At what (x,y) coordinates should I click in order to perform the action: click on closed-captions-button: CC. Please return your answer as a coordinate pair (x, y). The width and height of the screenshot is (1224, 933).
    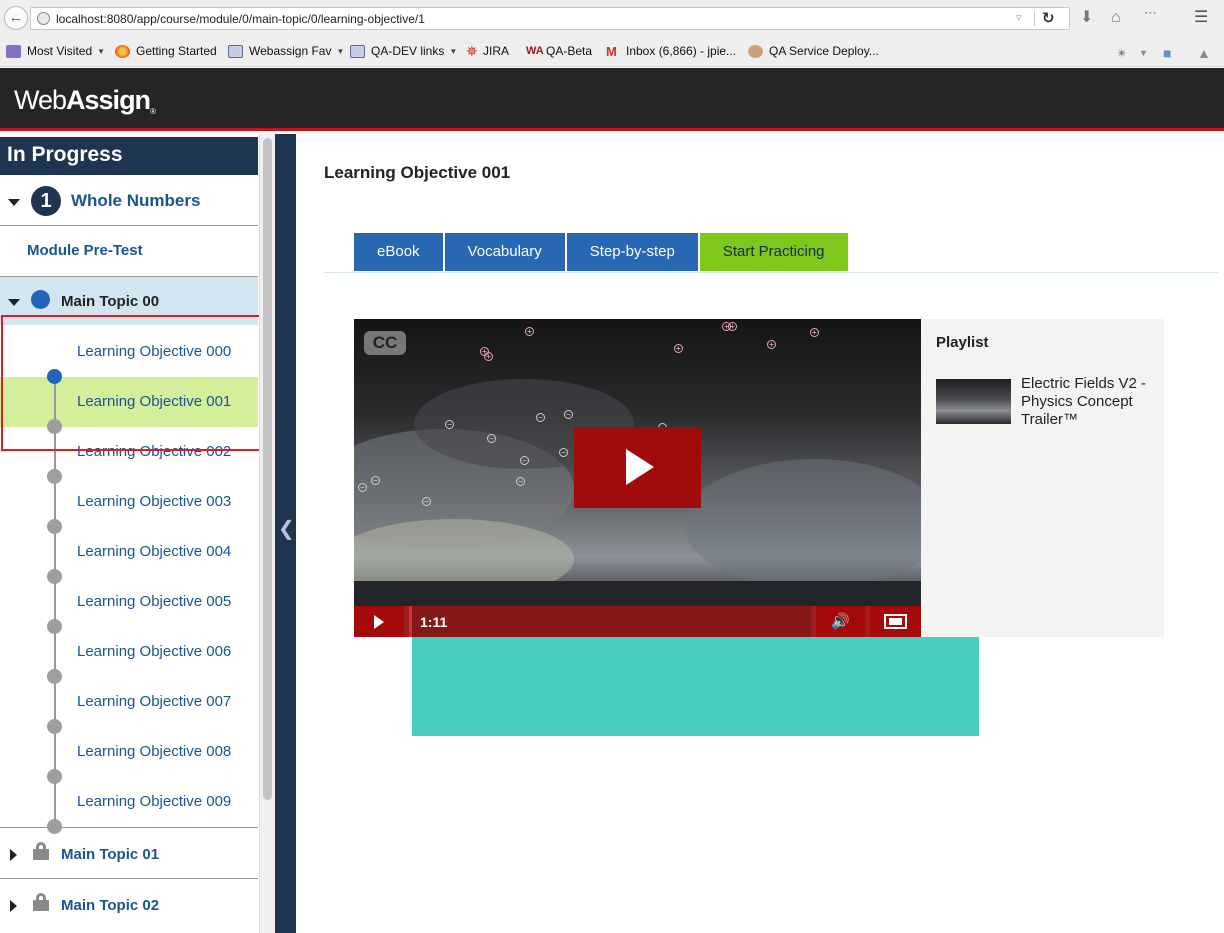
    Looking at the image, I should click on (385, 343).